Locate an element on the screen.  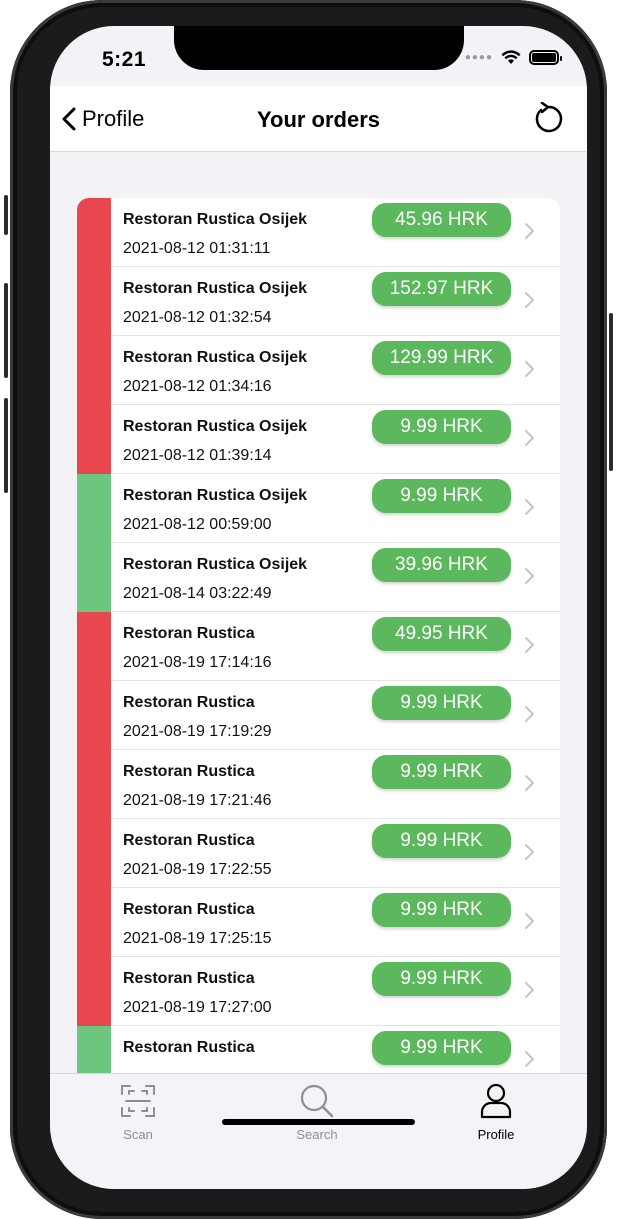
order-price-badge: 129.99 HRK is located at coordinates (441, 358).